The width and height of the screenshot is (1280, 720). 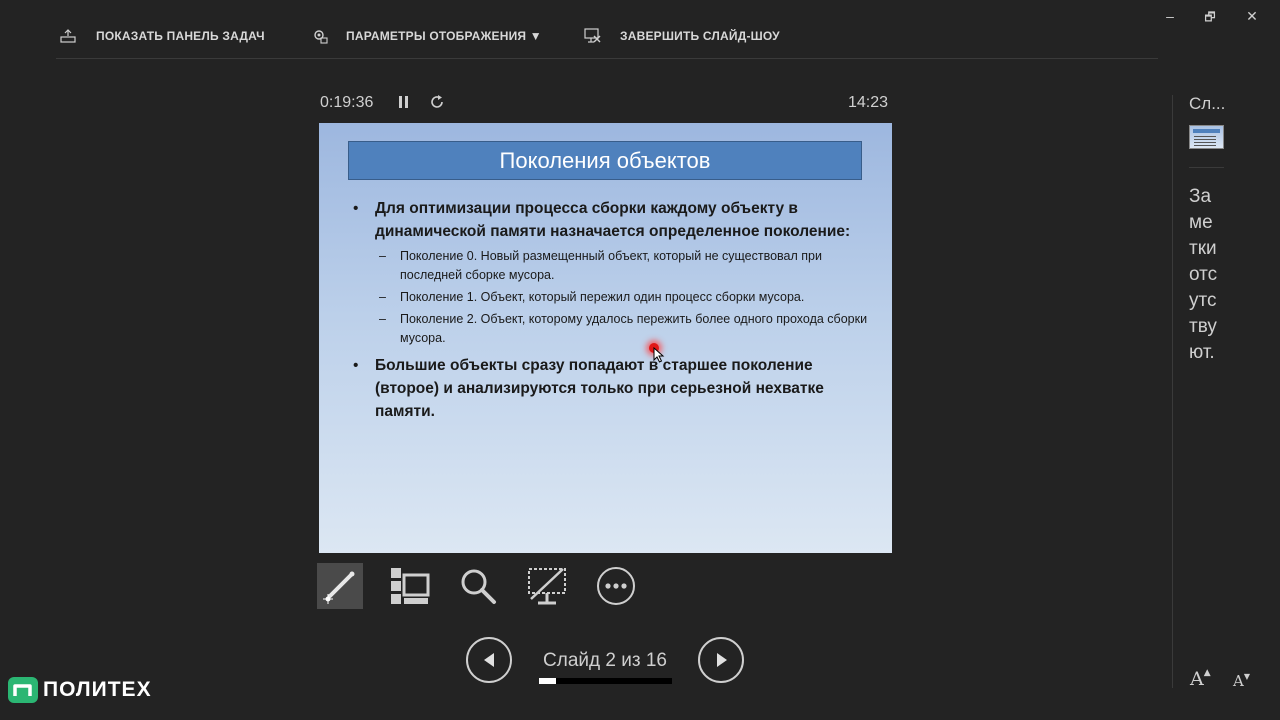 I want to click on more-options-icon, so click(x=616, y=586).